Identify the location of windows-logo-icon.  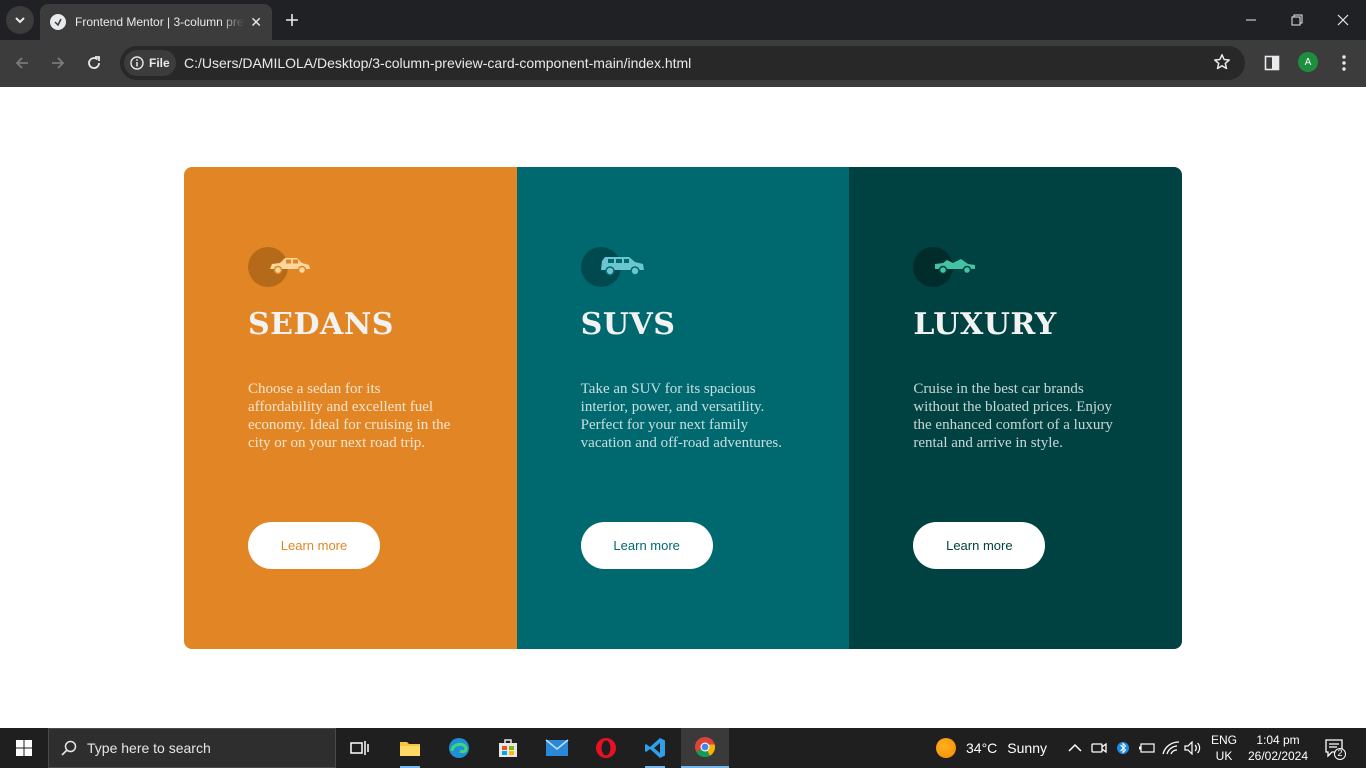
(24, 748).